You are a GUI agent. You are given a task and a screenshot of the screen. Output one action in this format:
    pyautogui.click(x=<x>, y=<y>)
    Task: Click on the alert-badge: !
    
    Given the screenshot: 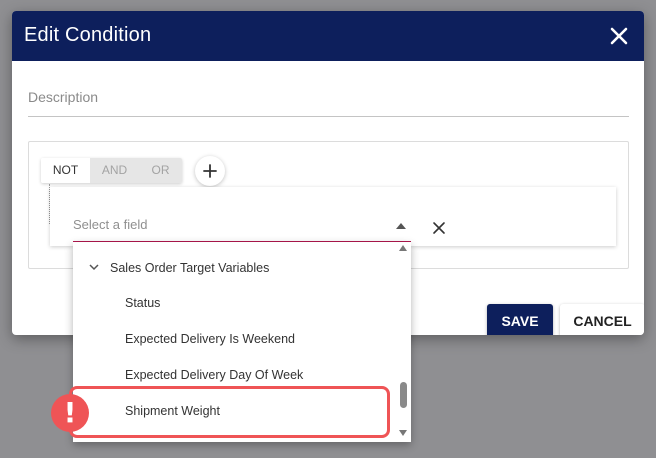 What is the action you would take?
    pyautogui.click(x=70, y=413)
    